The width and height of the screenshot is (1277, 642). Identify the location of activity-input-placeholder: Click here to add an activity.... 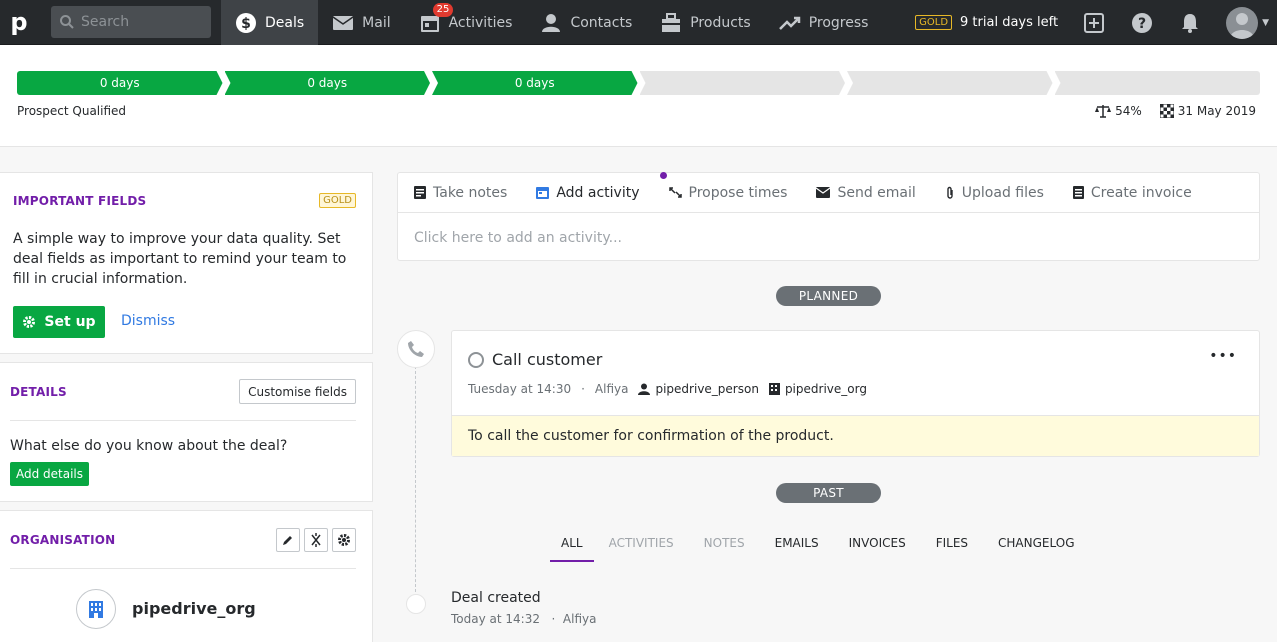
(518, 238).